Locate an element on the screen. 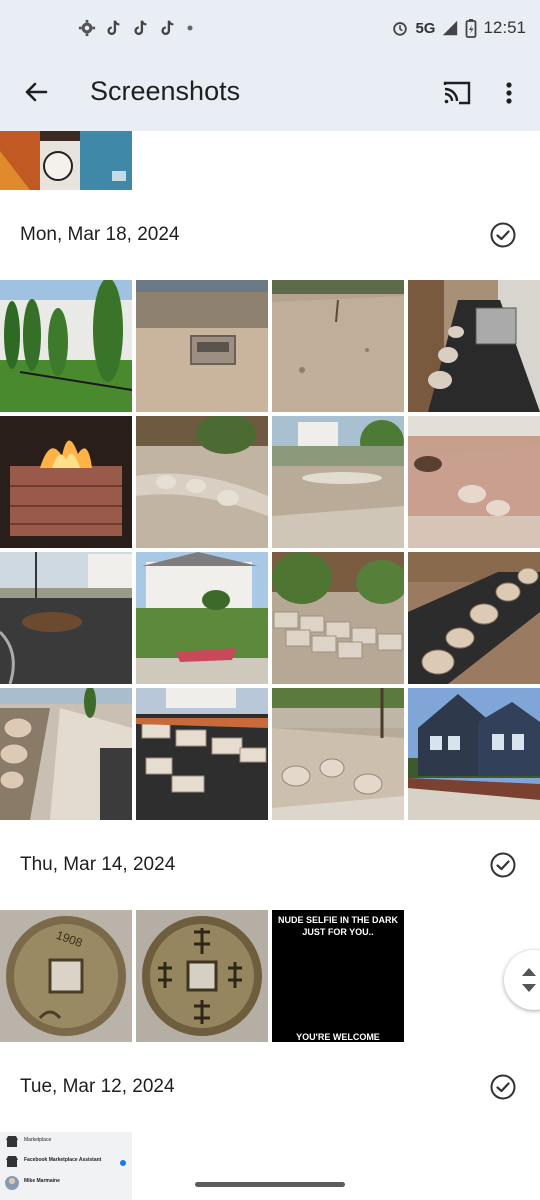  signal-icon is located at coordinates (450, 28).